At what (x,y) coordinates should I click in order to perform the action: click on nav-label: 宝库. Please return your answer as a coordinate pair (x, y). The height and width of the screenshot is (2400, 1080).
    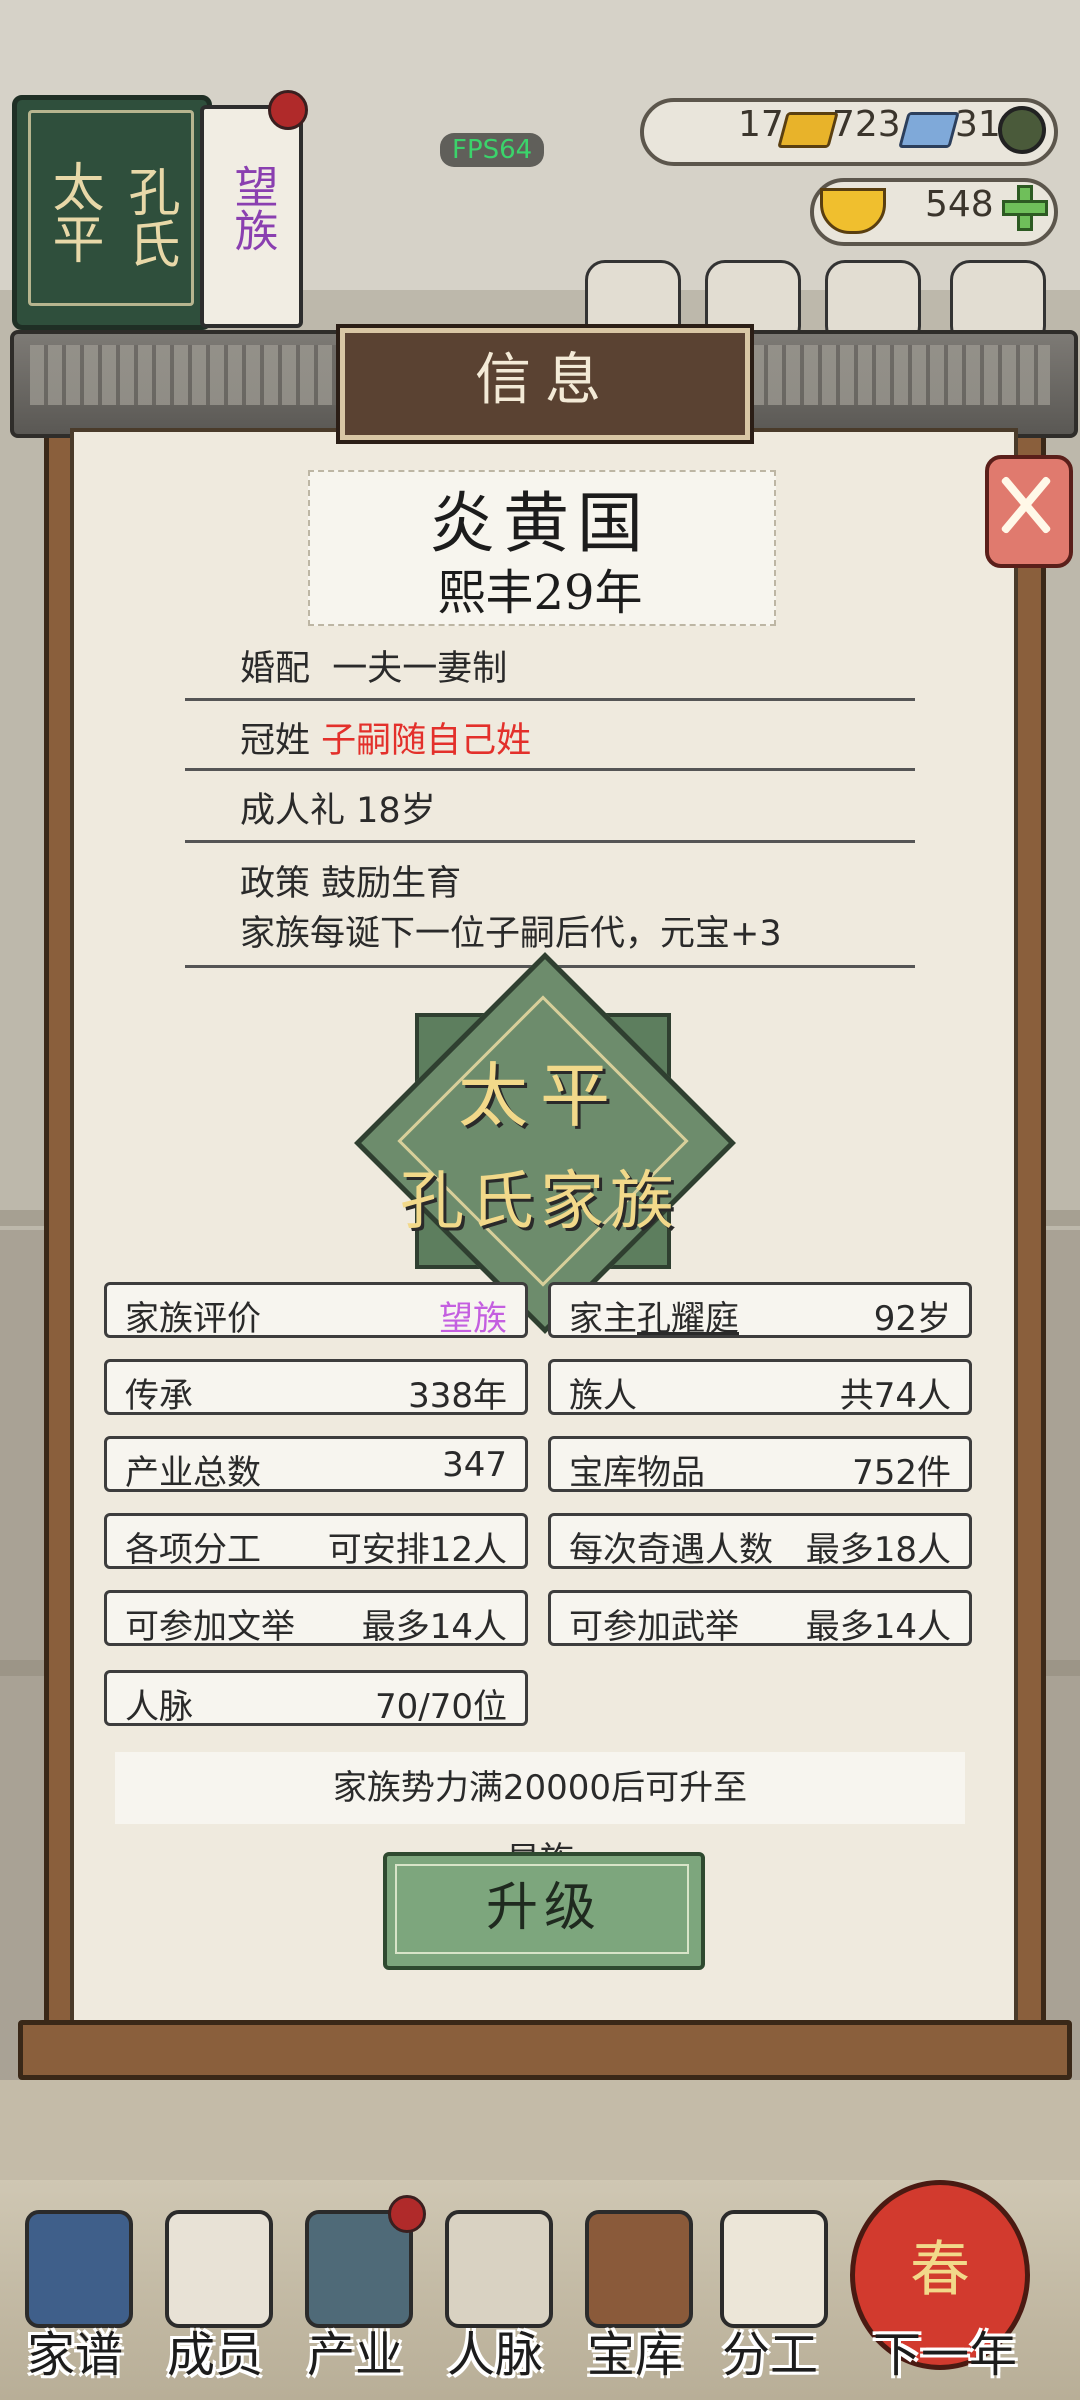
    Looking at the image, I should click on (634, 2355).